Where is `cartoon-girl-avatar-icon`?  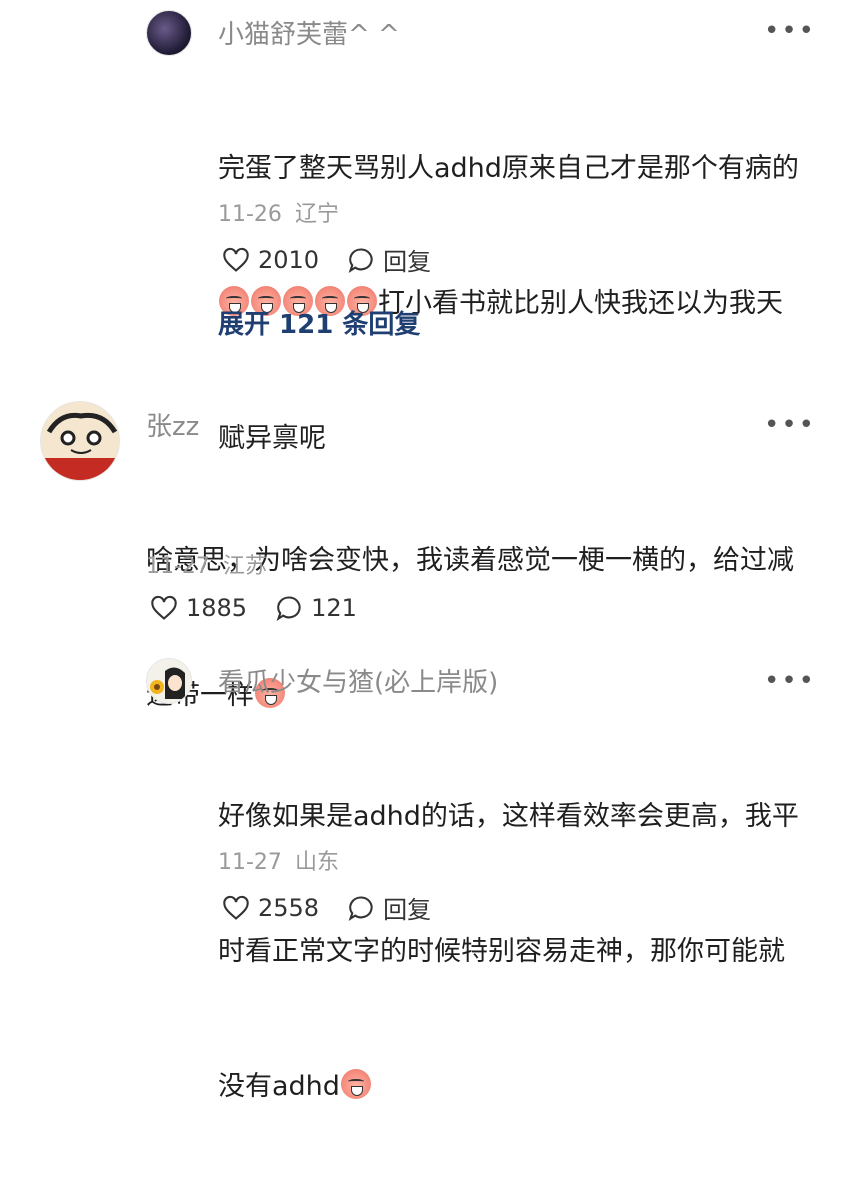
cartoon-girl-avatar-icon is located at coordinates (169, 681).